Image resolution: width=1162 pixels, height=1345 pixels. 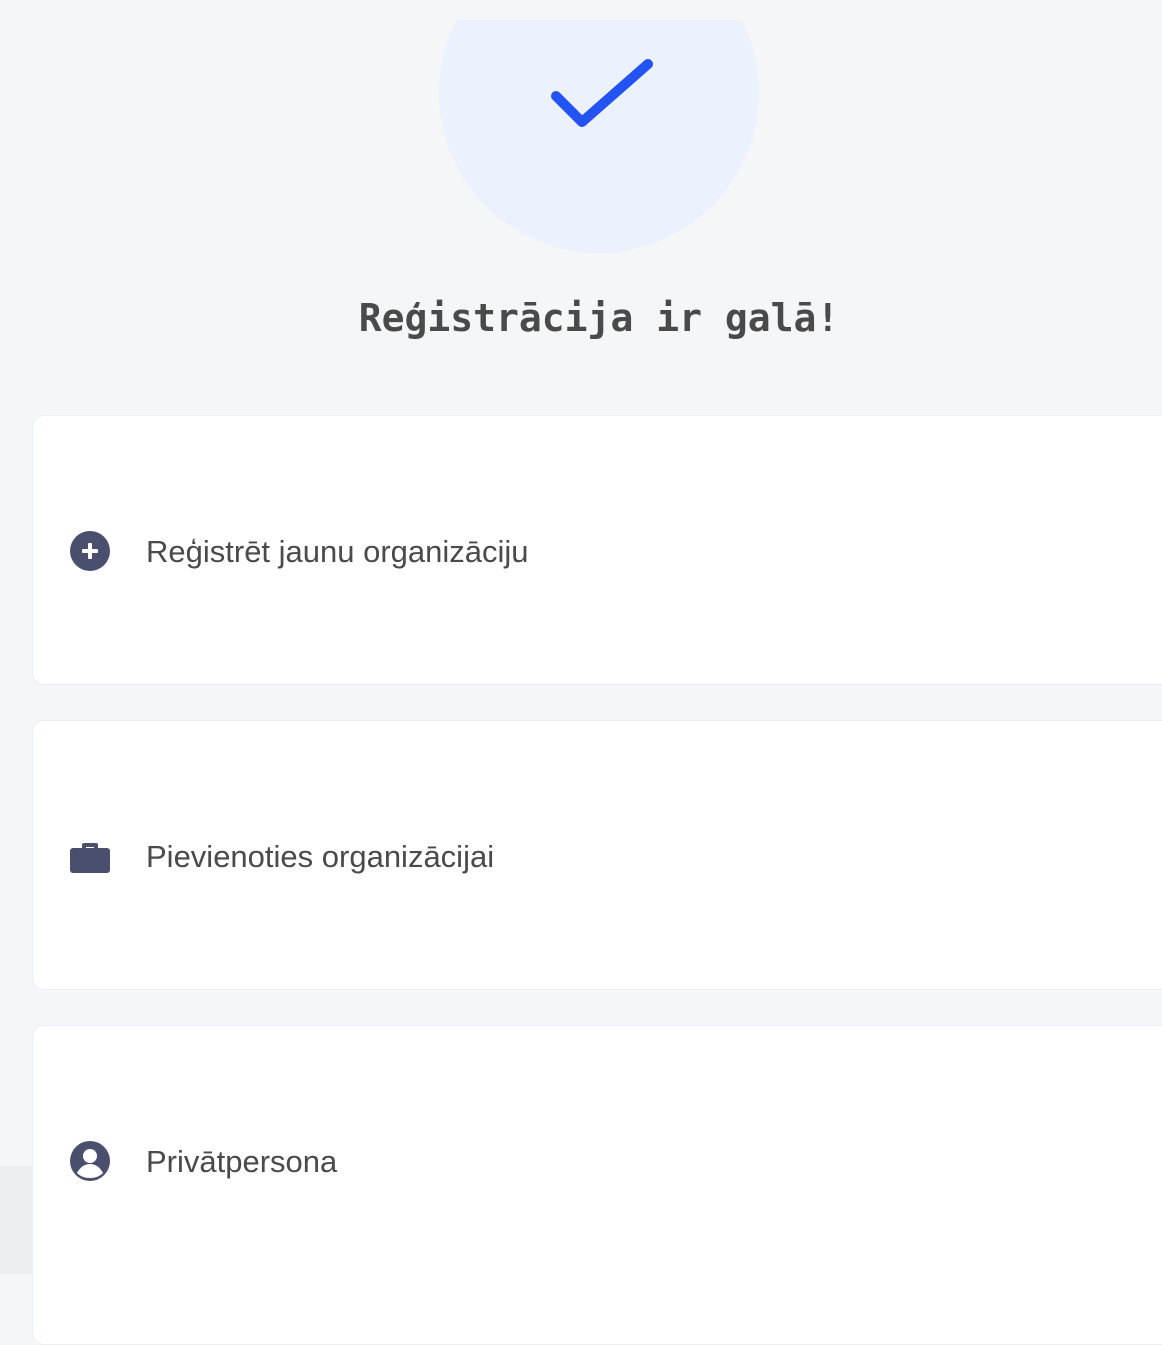 What do you see at coordinates (337, 551) in the screenshot?
I see `option-label: Reģistrēt jaunu organizāciju` at bounding box center [337, 551].